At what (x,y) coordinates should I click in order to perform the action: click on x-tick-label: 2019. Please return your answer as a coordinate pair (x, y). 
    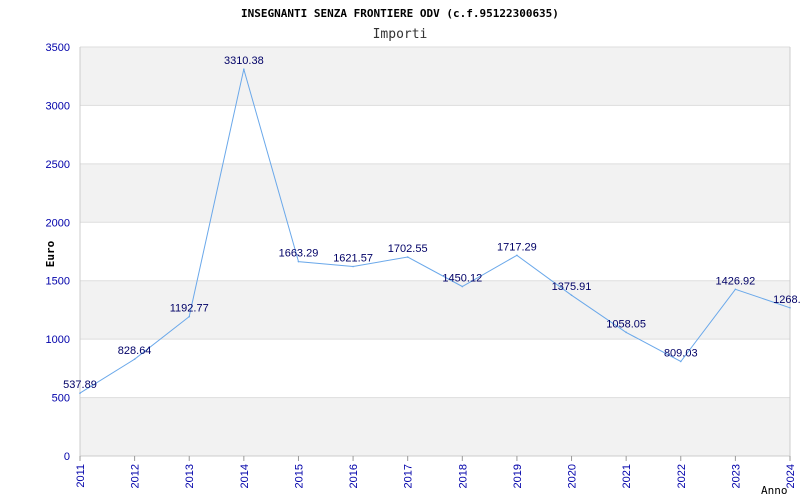
    Looking at the image, I should click on (518, 476).